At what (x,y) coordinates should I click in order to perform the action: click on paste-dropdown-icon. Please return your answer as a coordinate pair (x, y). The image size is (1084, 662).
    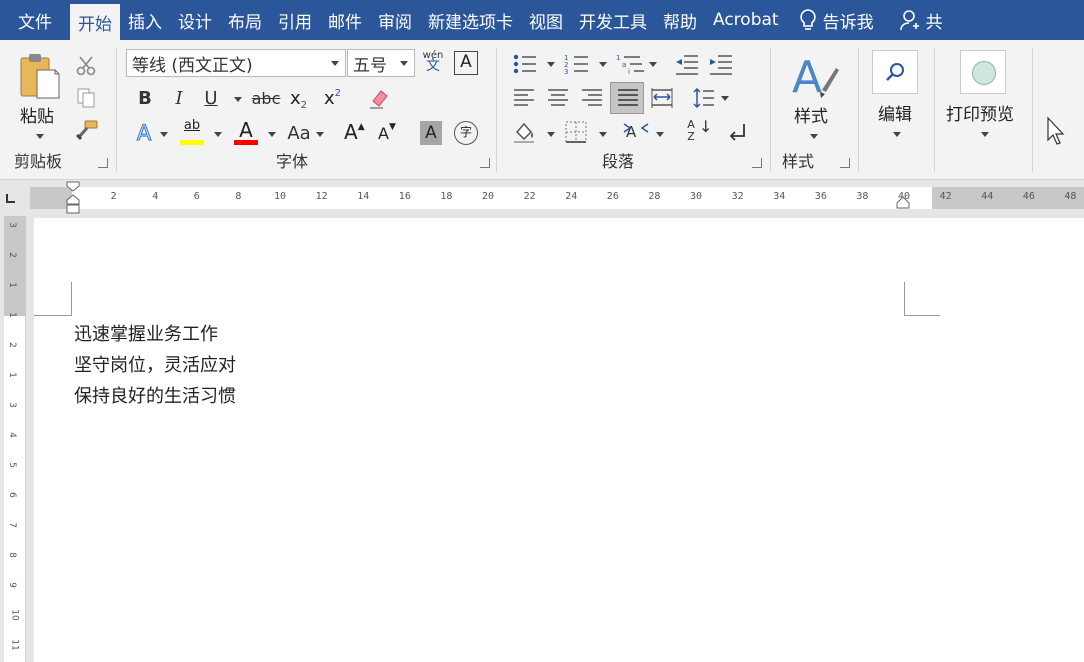
    Looking at the image, I should click on (40, 136).